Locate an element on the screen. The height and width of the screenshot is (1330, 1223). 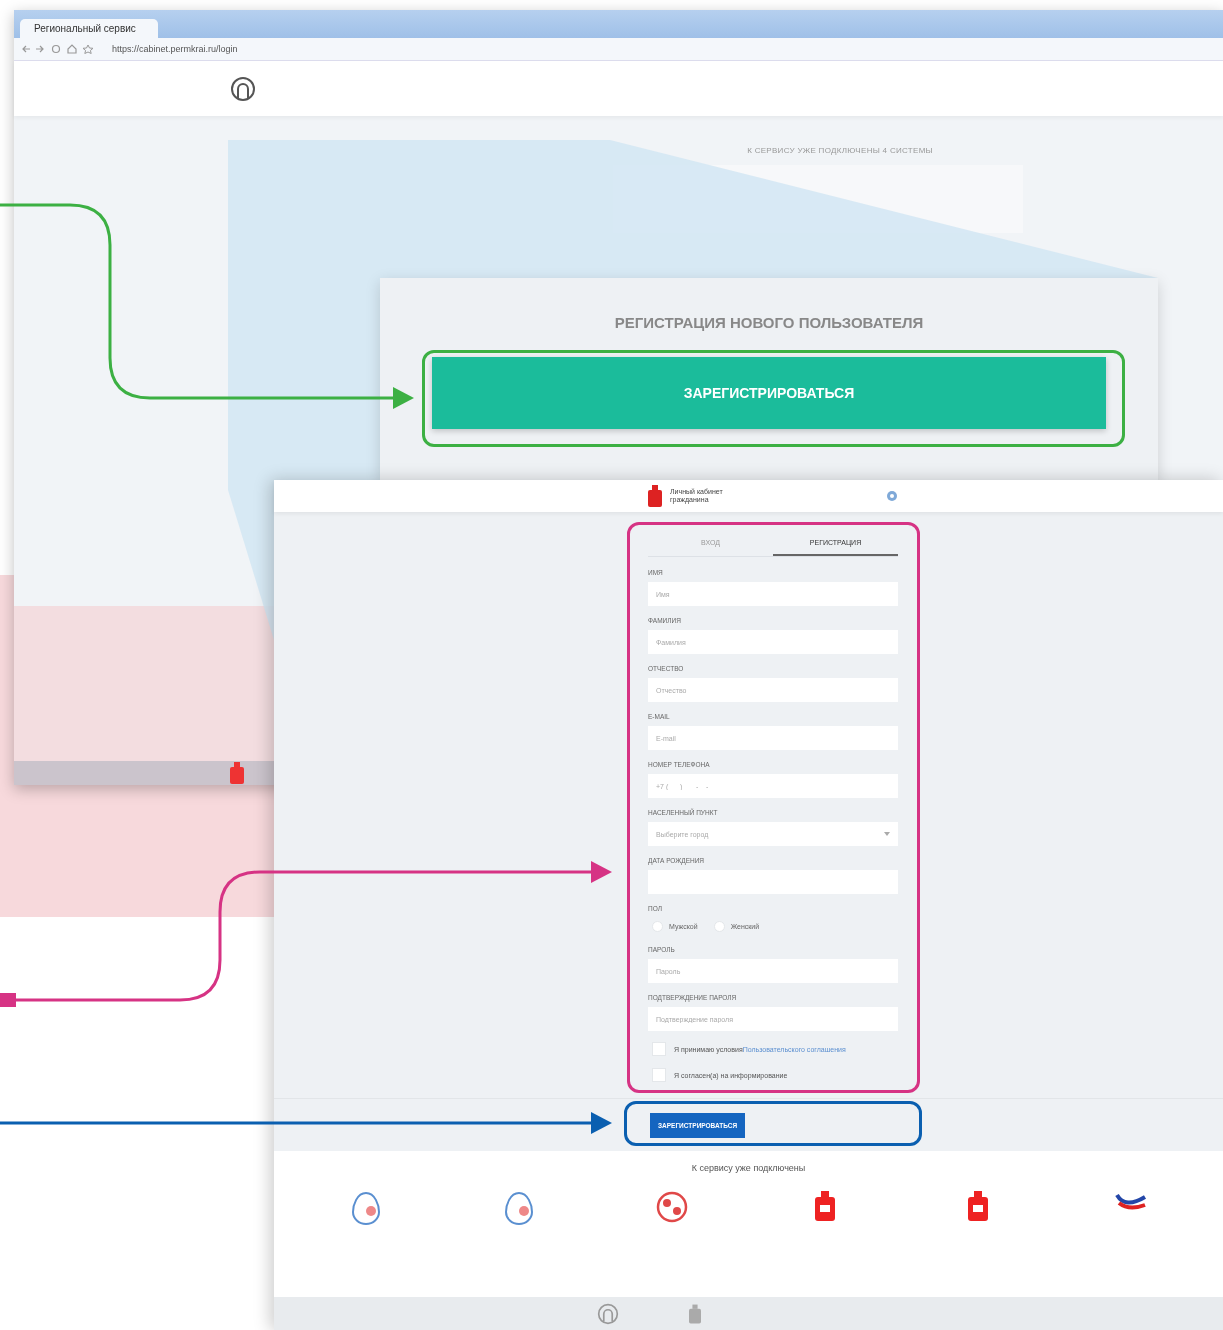
address-bar: https://cabinet.permkrai.ru/login is located at coordinates (175, 49).